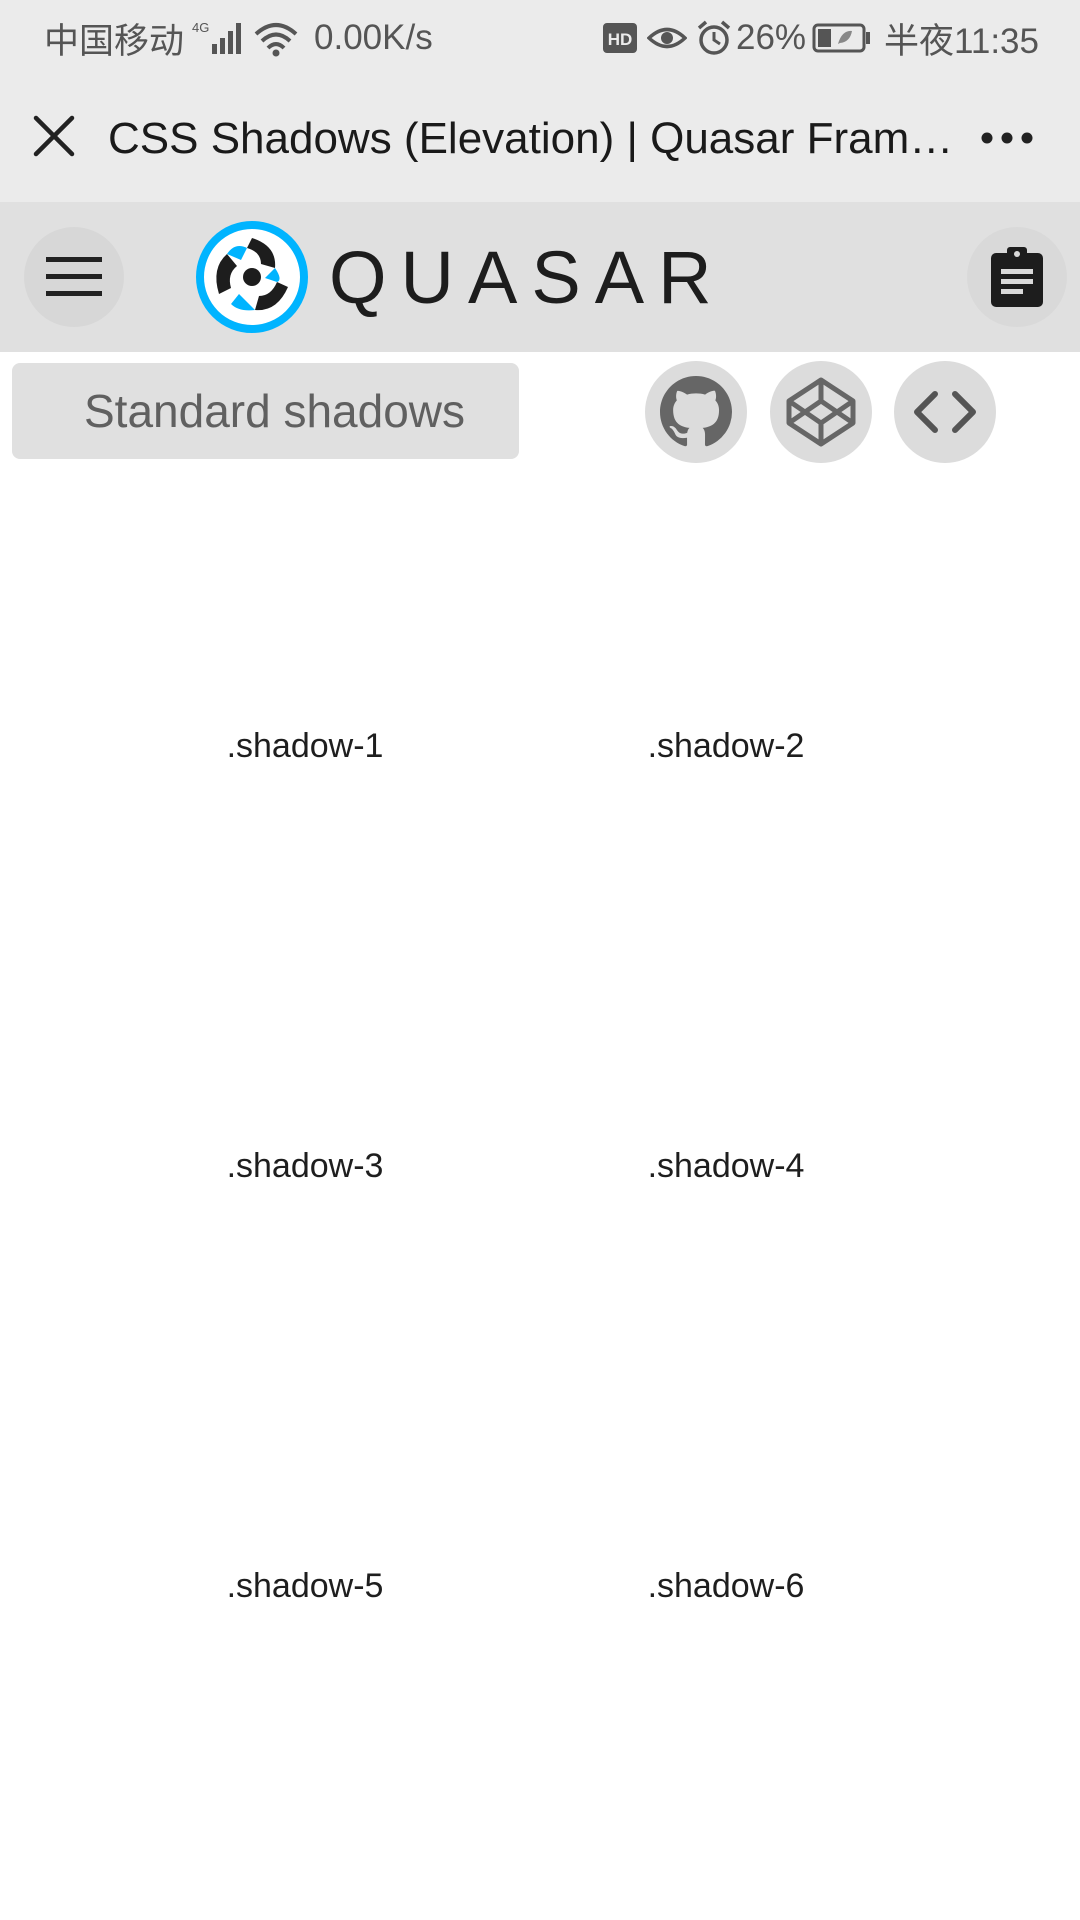 This screenshot has height=1920, width=1080. What do you see at coordinates (771, 37) in the screenshot?
I see `battery-percent: 26%` at bounding box center [771, 37].